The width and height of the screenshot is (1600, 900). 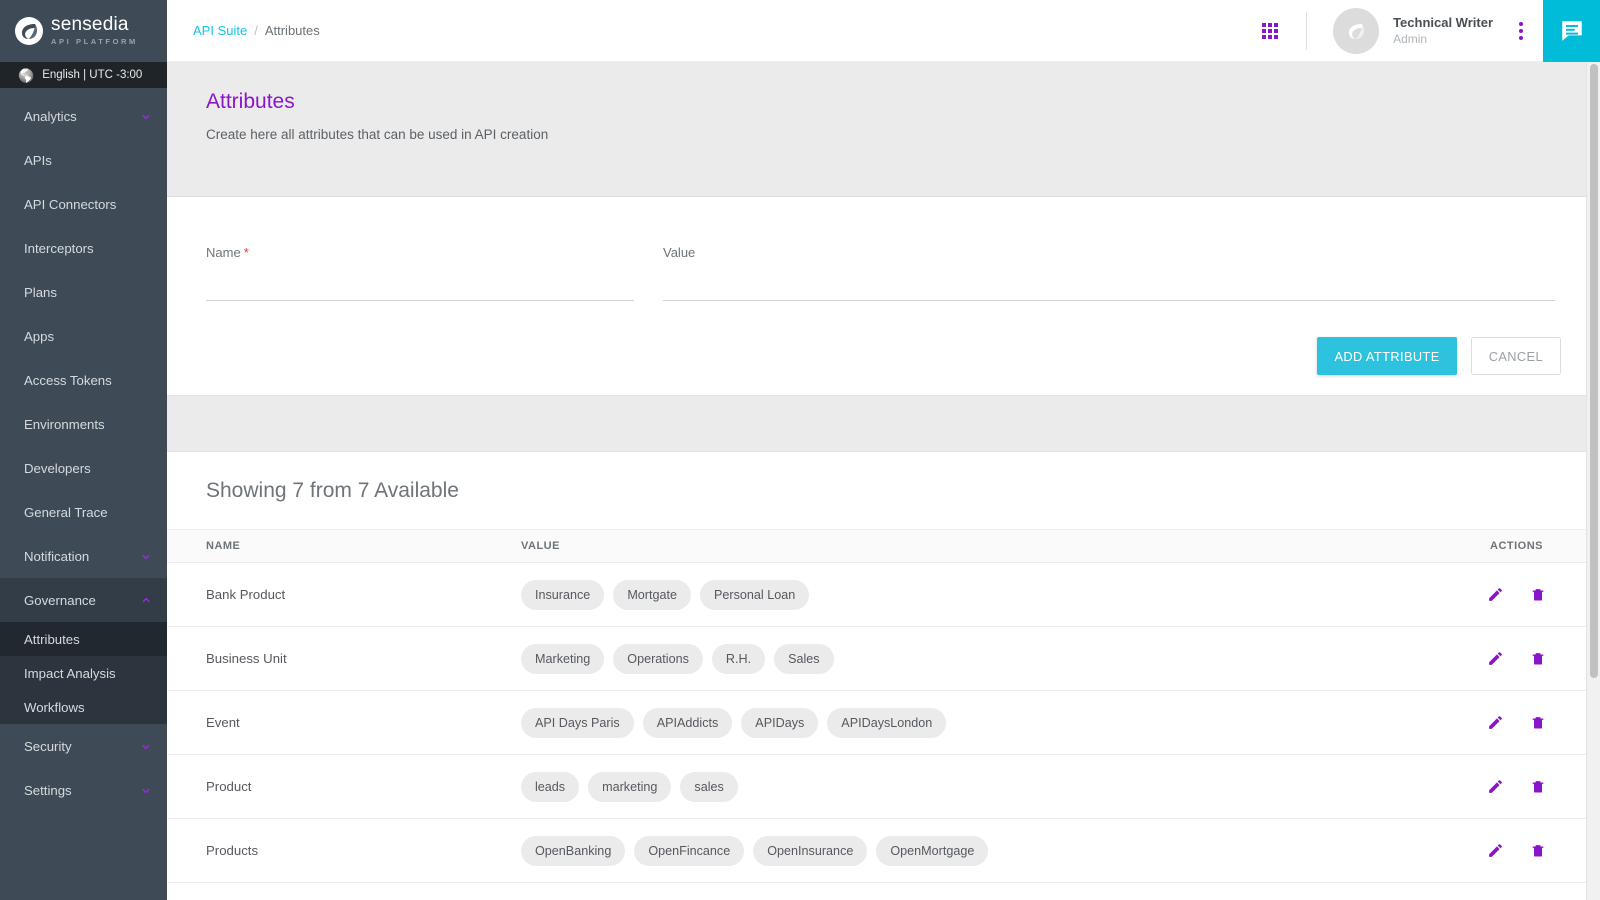 I want to click on sidebar-item-label: Settings, so click(x=48, y=790).